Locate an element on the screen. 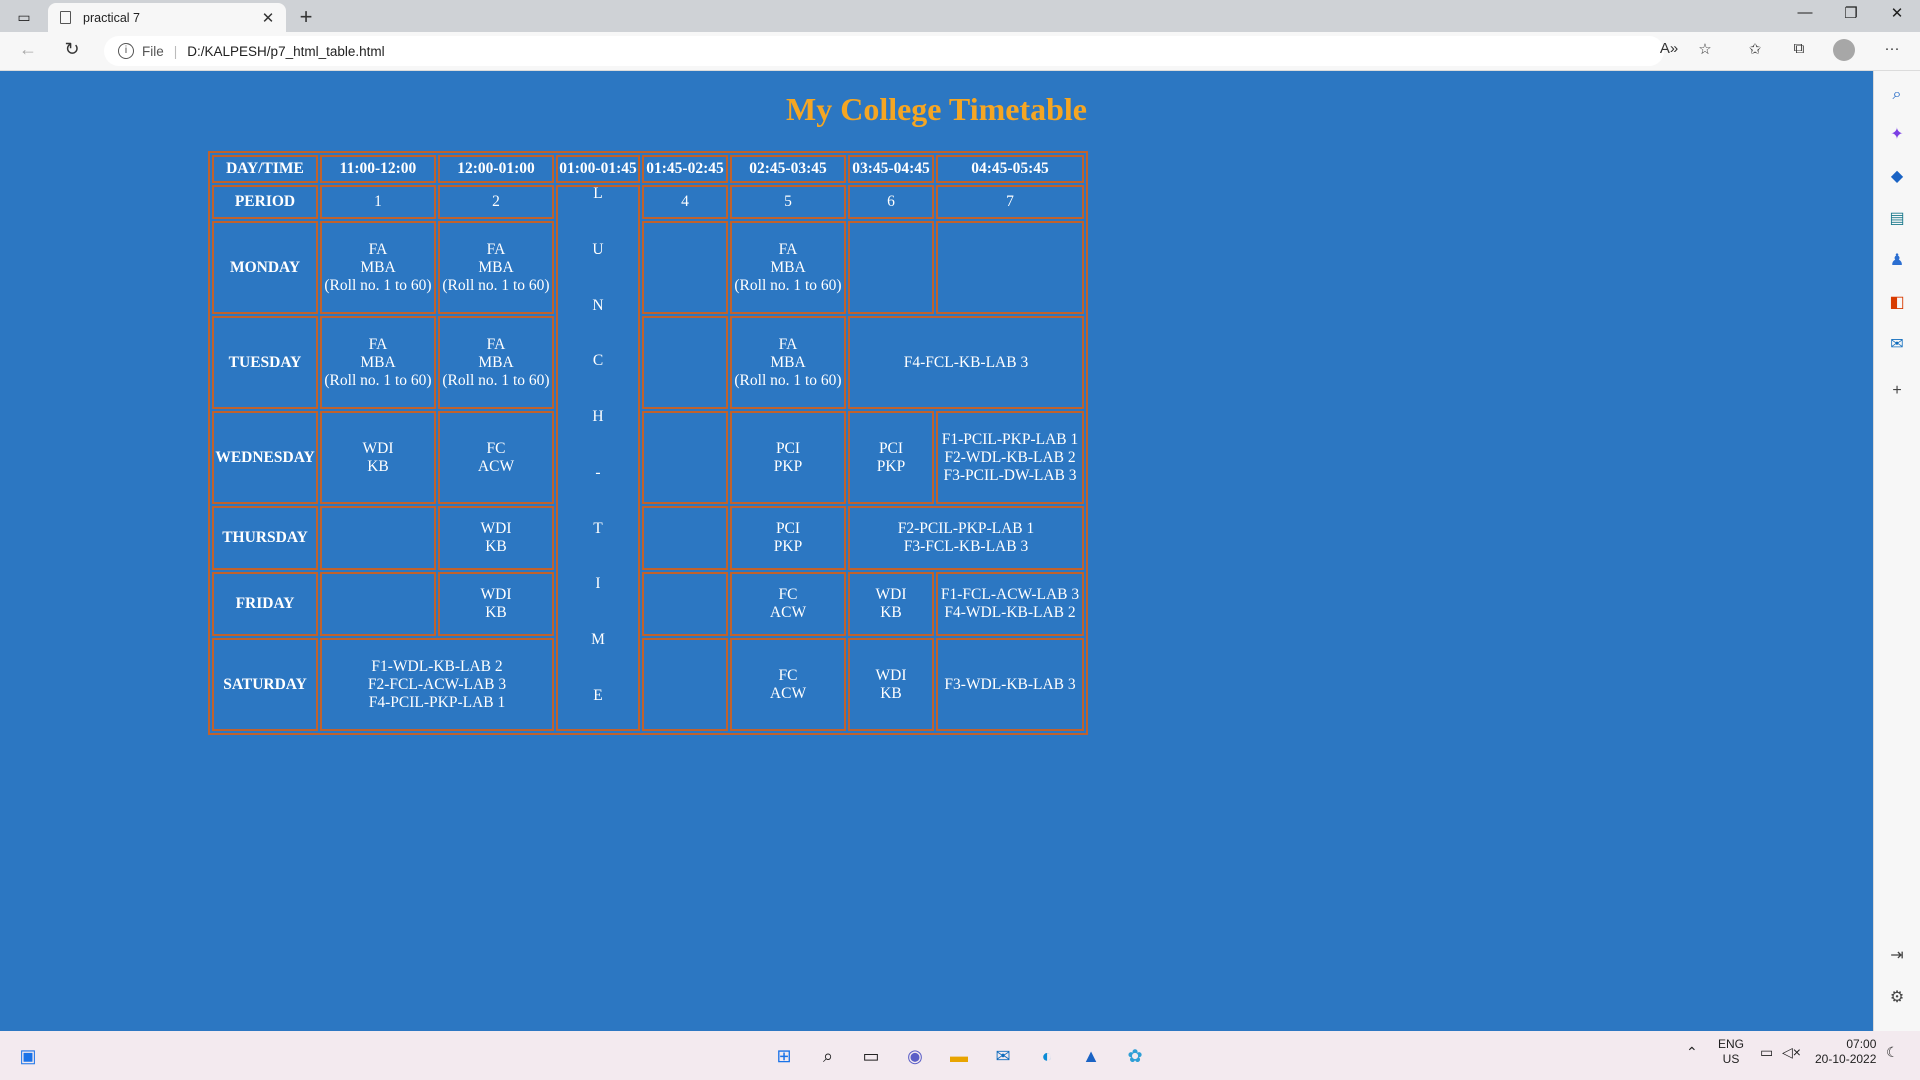  favorites-icon: ✩ is located at coordinates (1755, 49).